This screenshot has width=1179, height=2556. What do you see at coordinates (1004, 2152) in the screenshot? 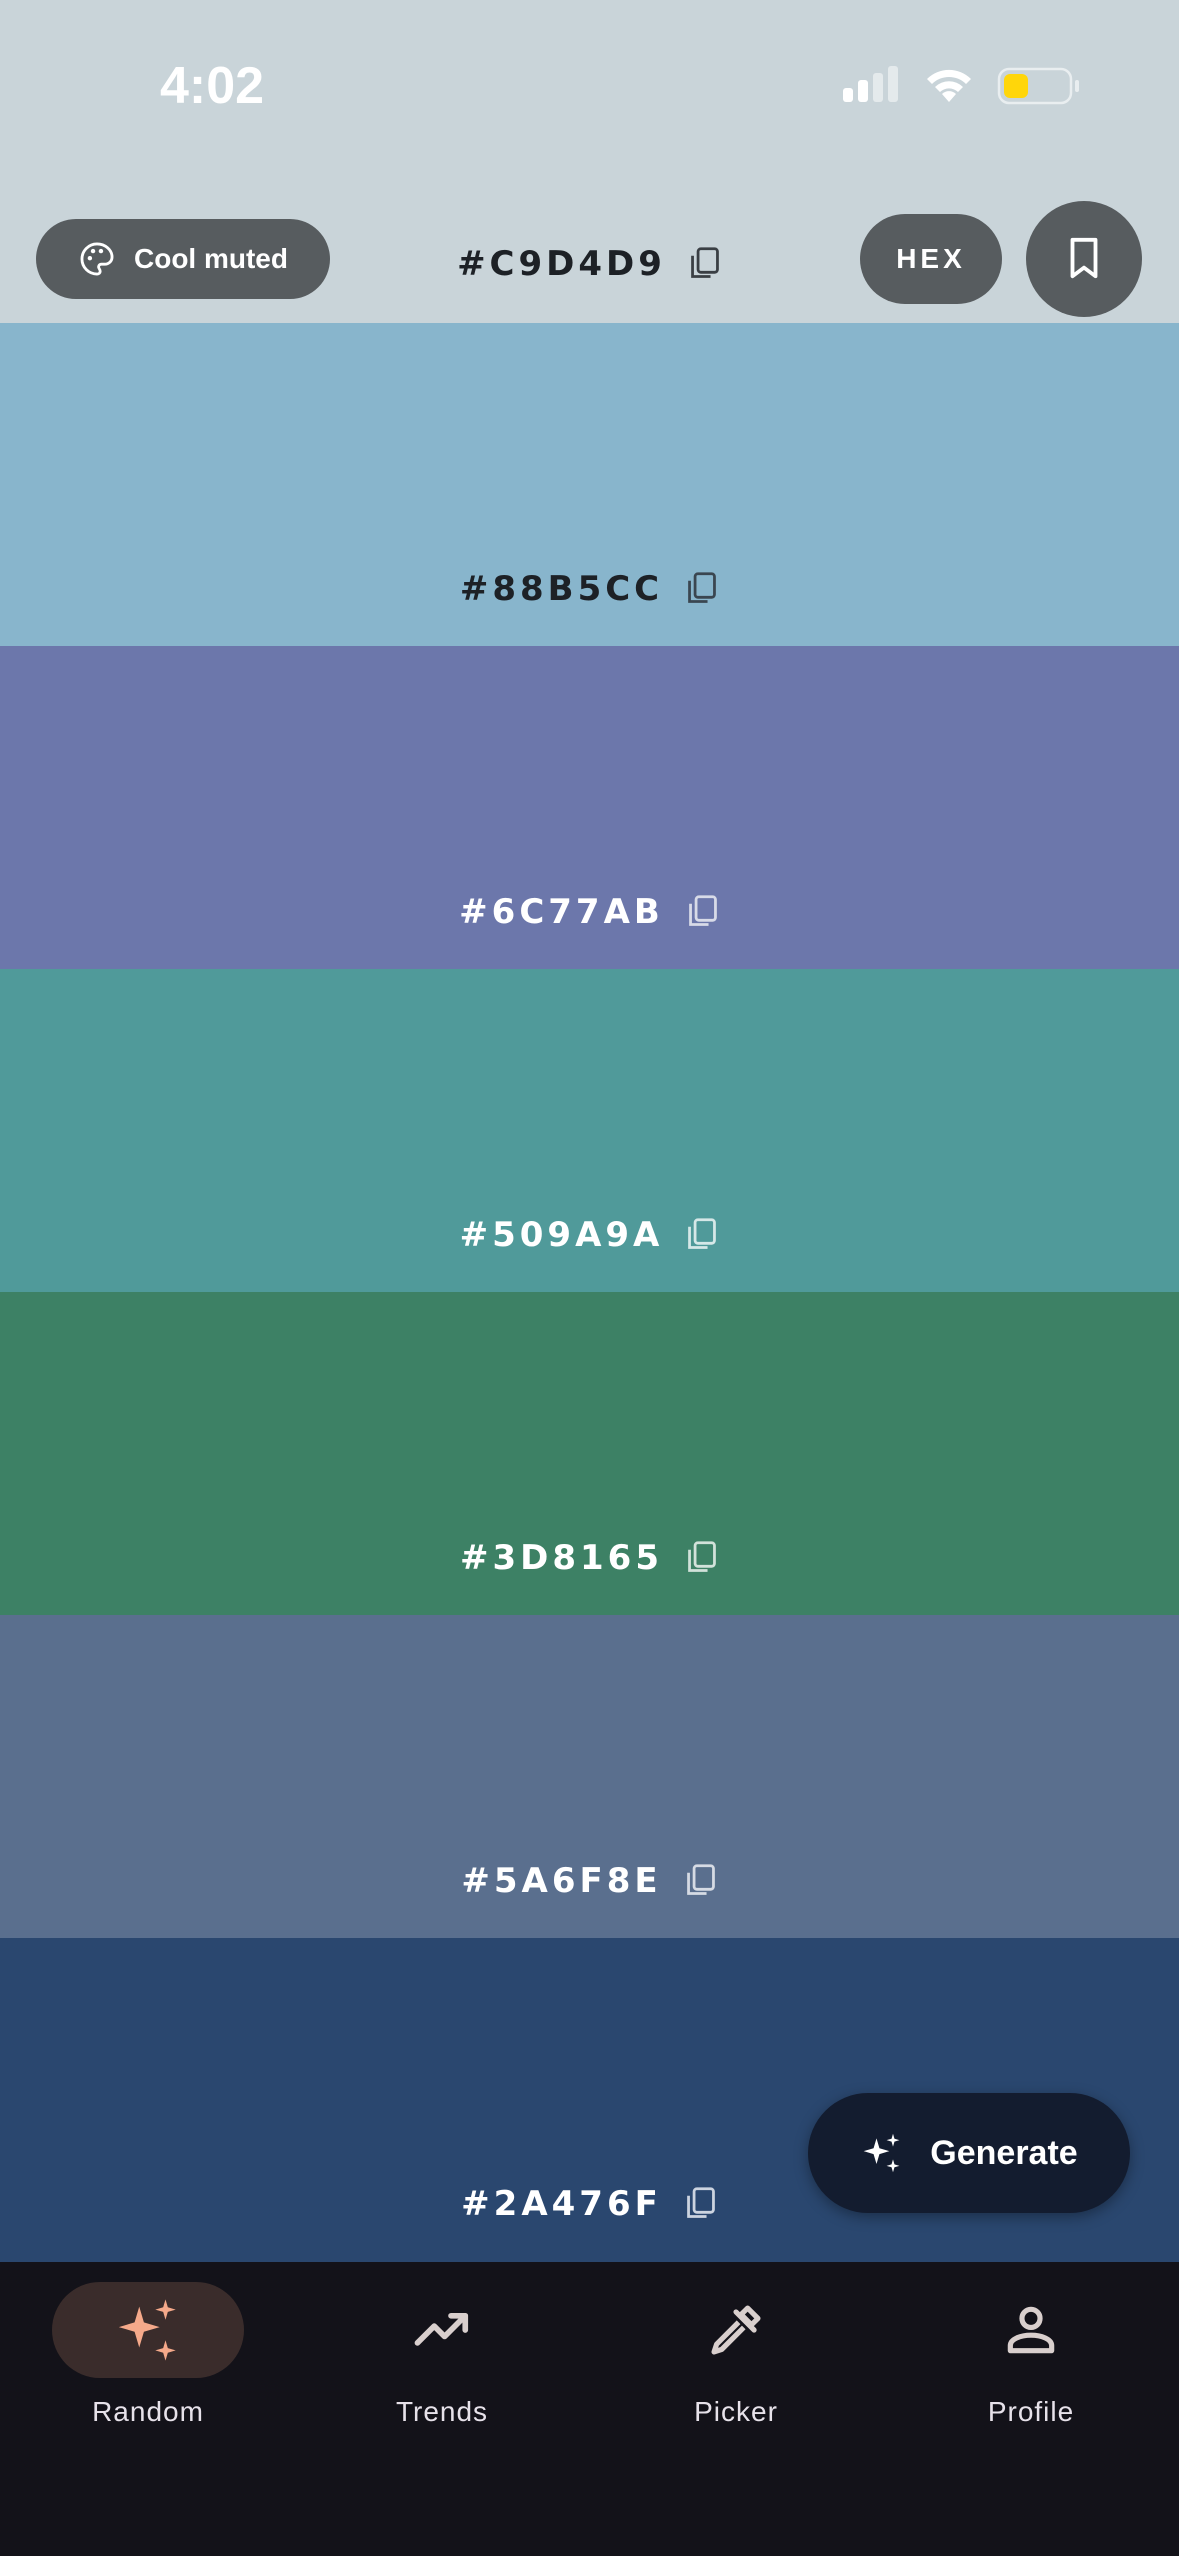
I see `generate-label: Generate` at bounding box center [1004, 2152].